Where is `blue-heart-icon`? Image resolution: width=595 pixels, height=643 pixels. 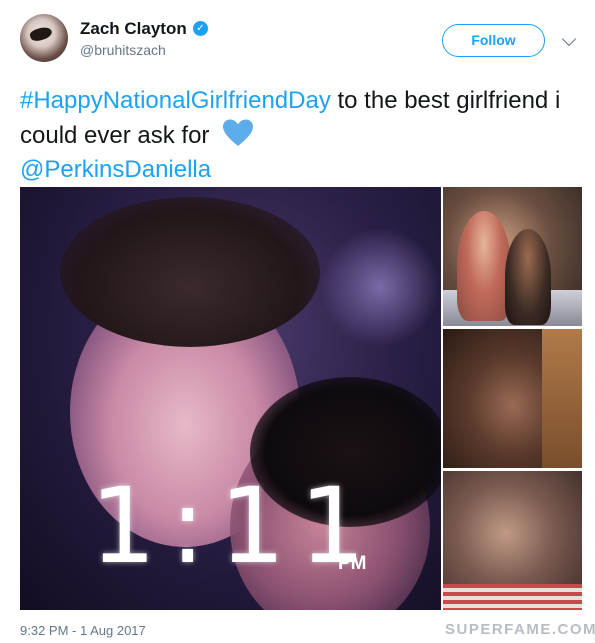 blue-heart-icon is located at coordinates (238, 132).